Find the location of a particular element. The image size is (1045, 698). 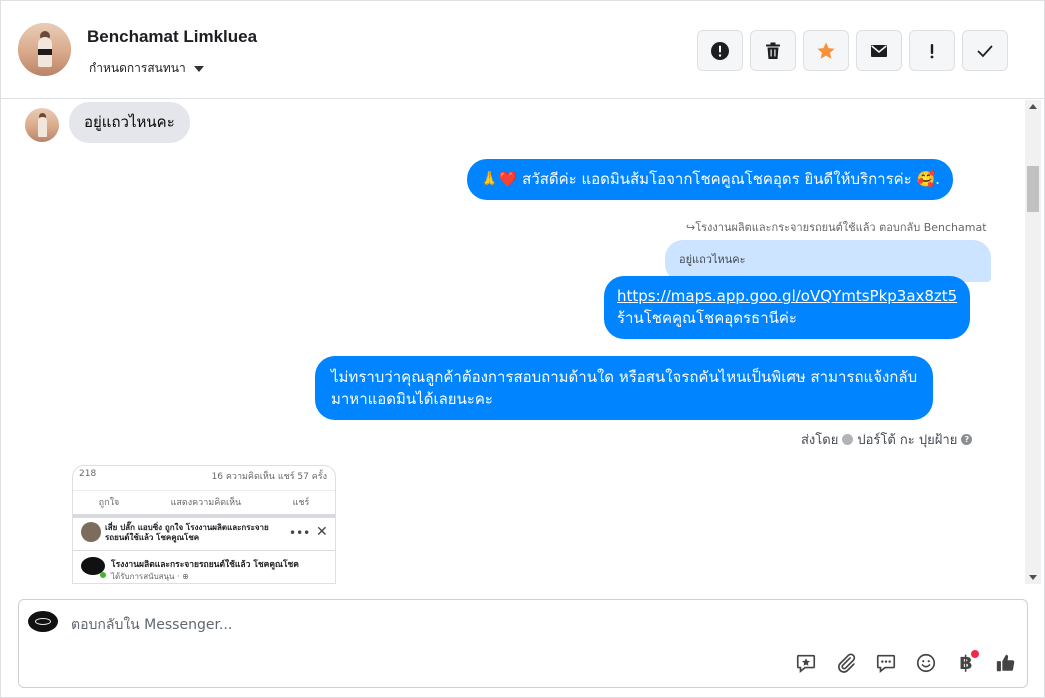

reply-input is located at coordinates (521, 625).